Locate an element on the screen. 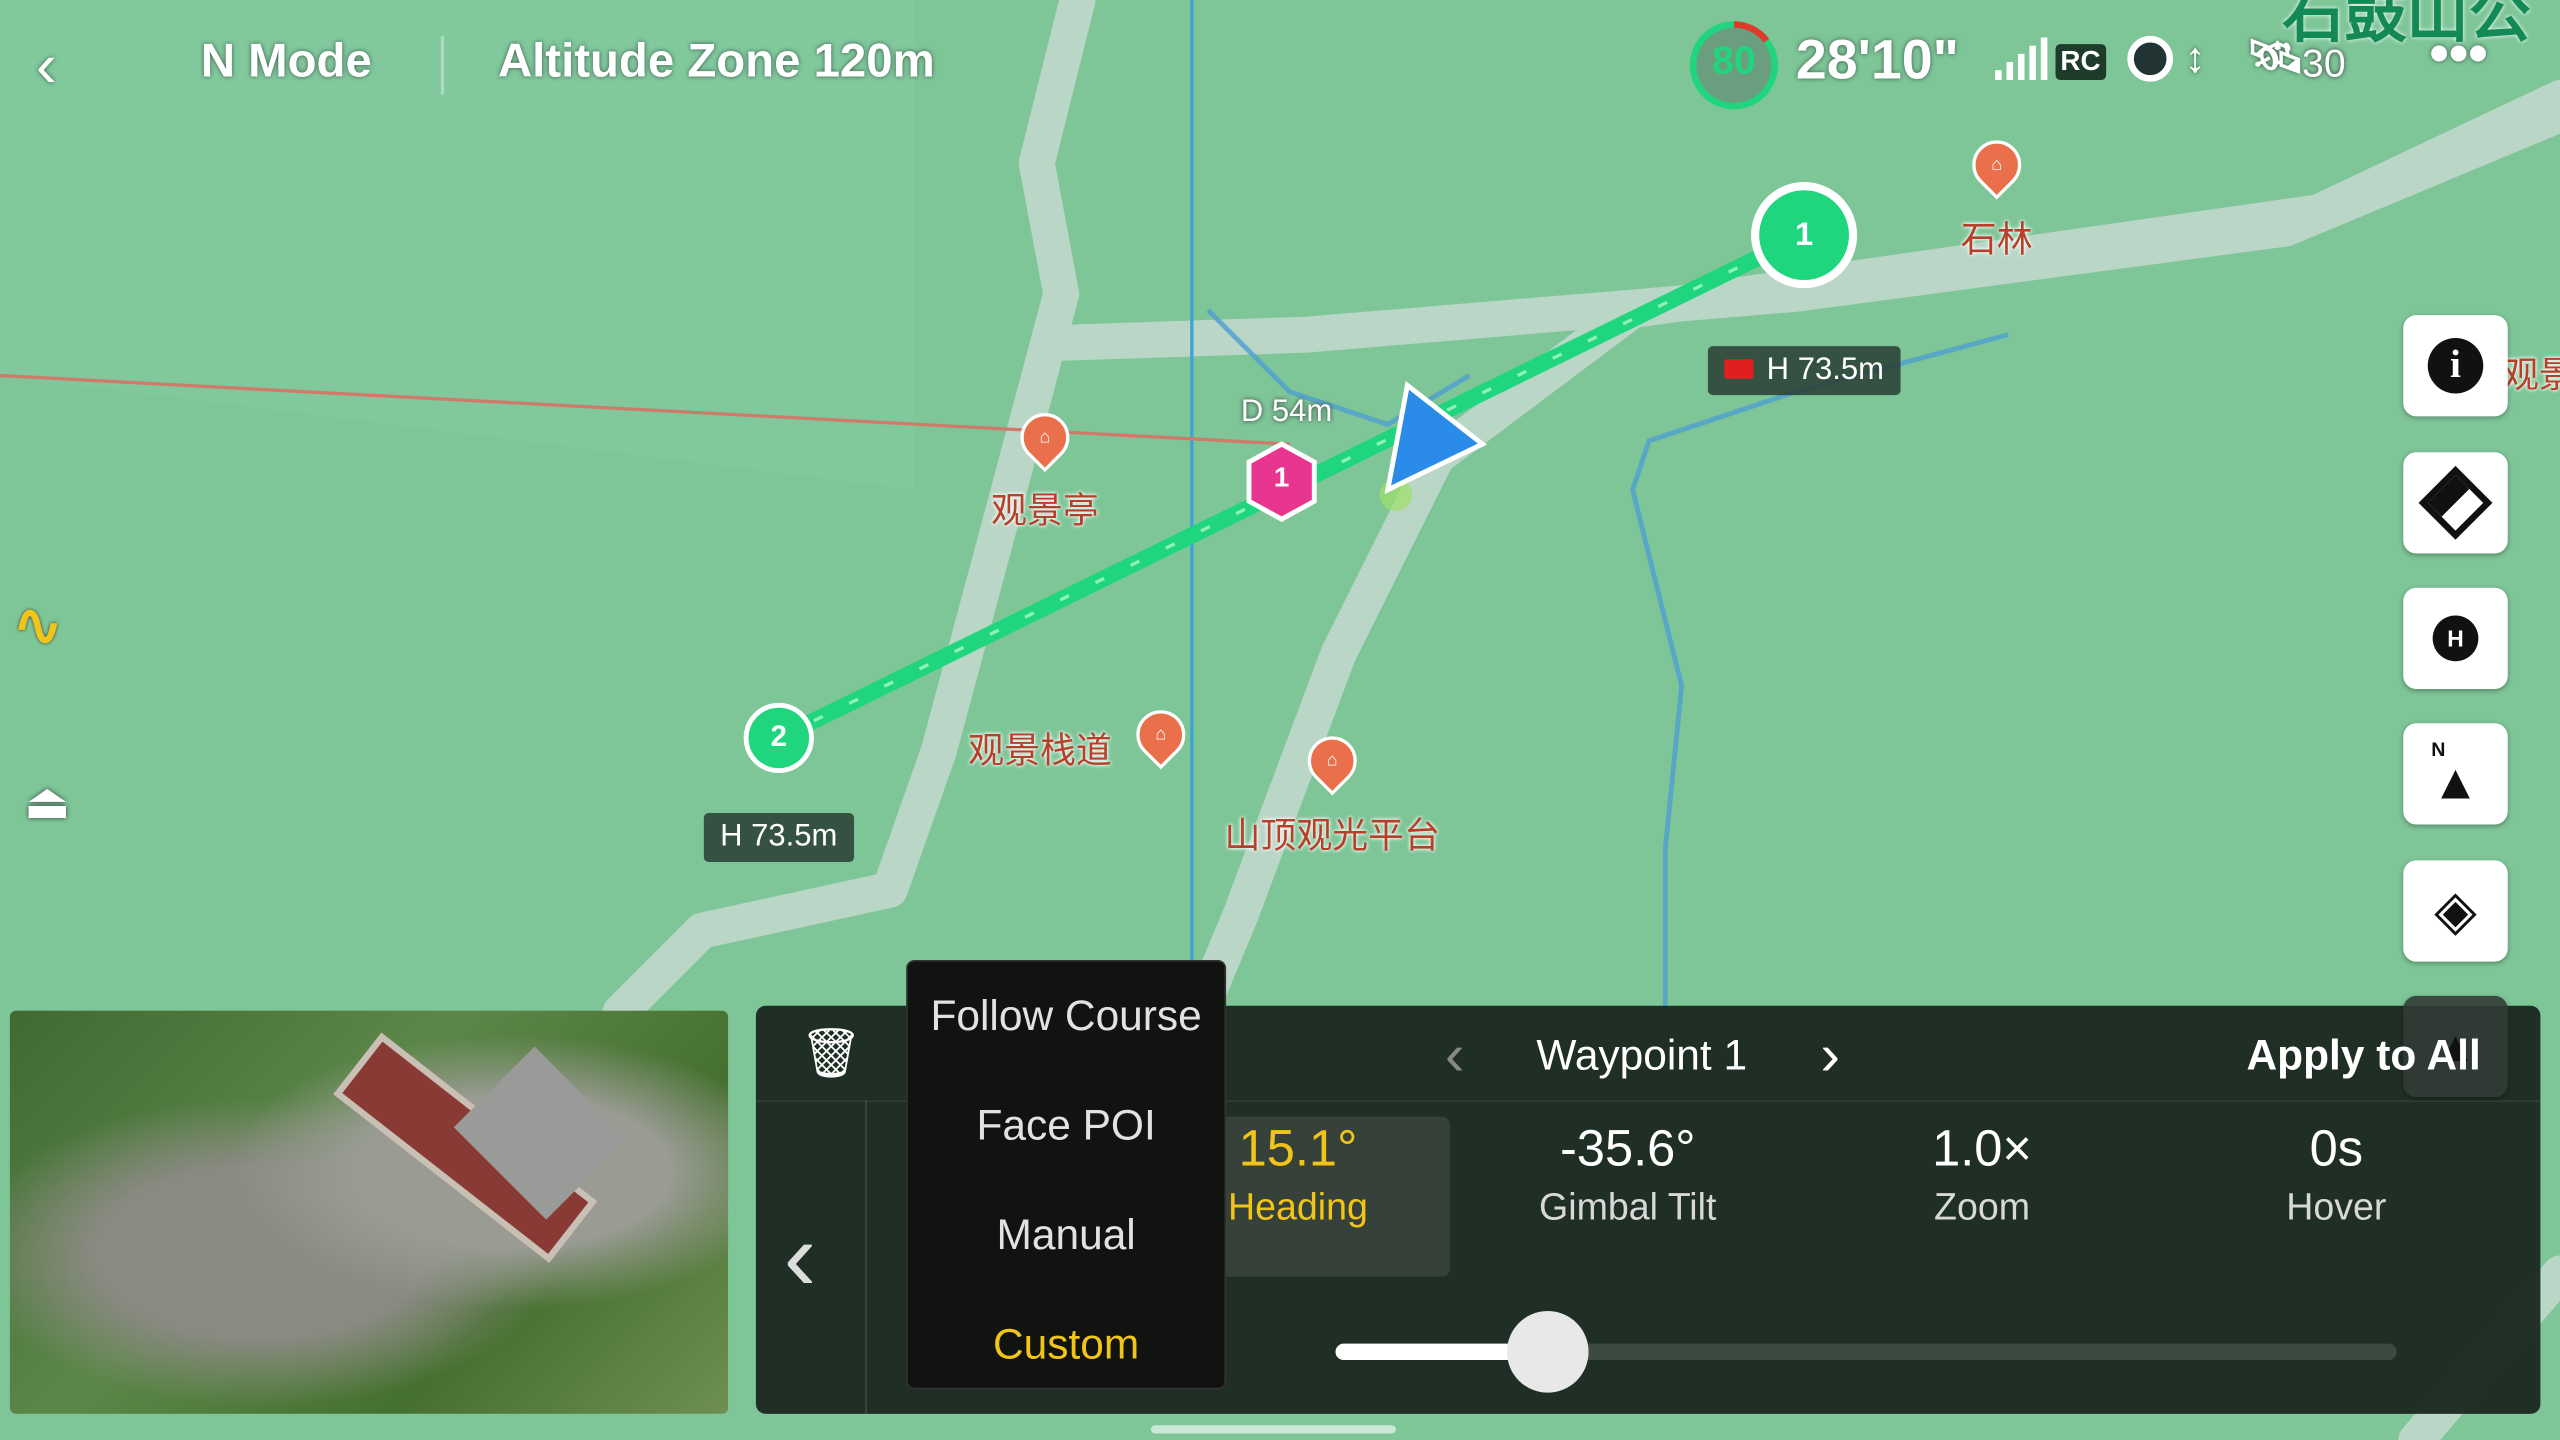  eraser-button is located at coordinates (2455, 503).